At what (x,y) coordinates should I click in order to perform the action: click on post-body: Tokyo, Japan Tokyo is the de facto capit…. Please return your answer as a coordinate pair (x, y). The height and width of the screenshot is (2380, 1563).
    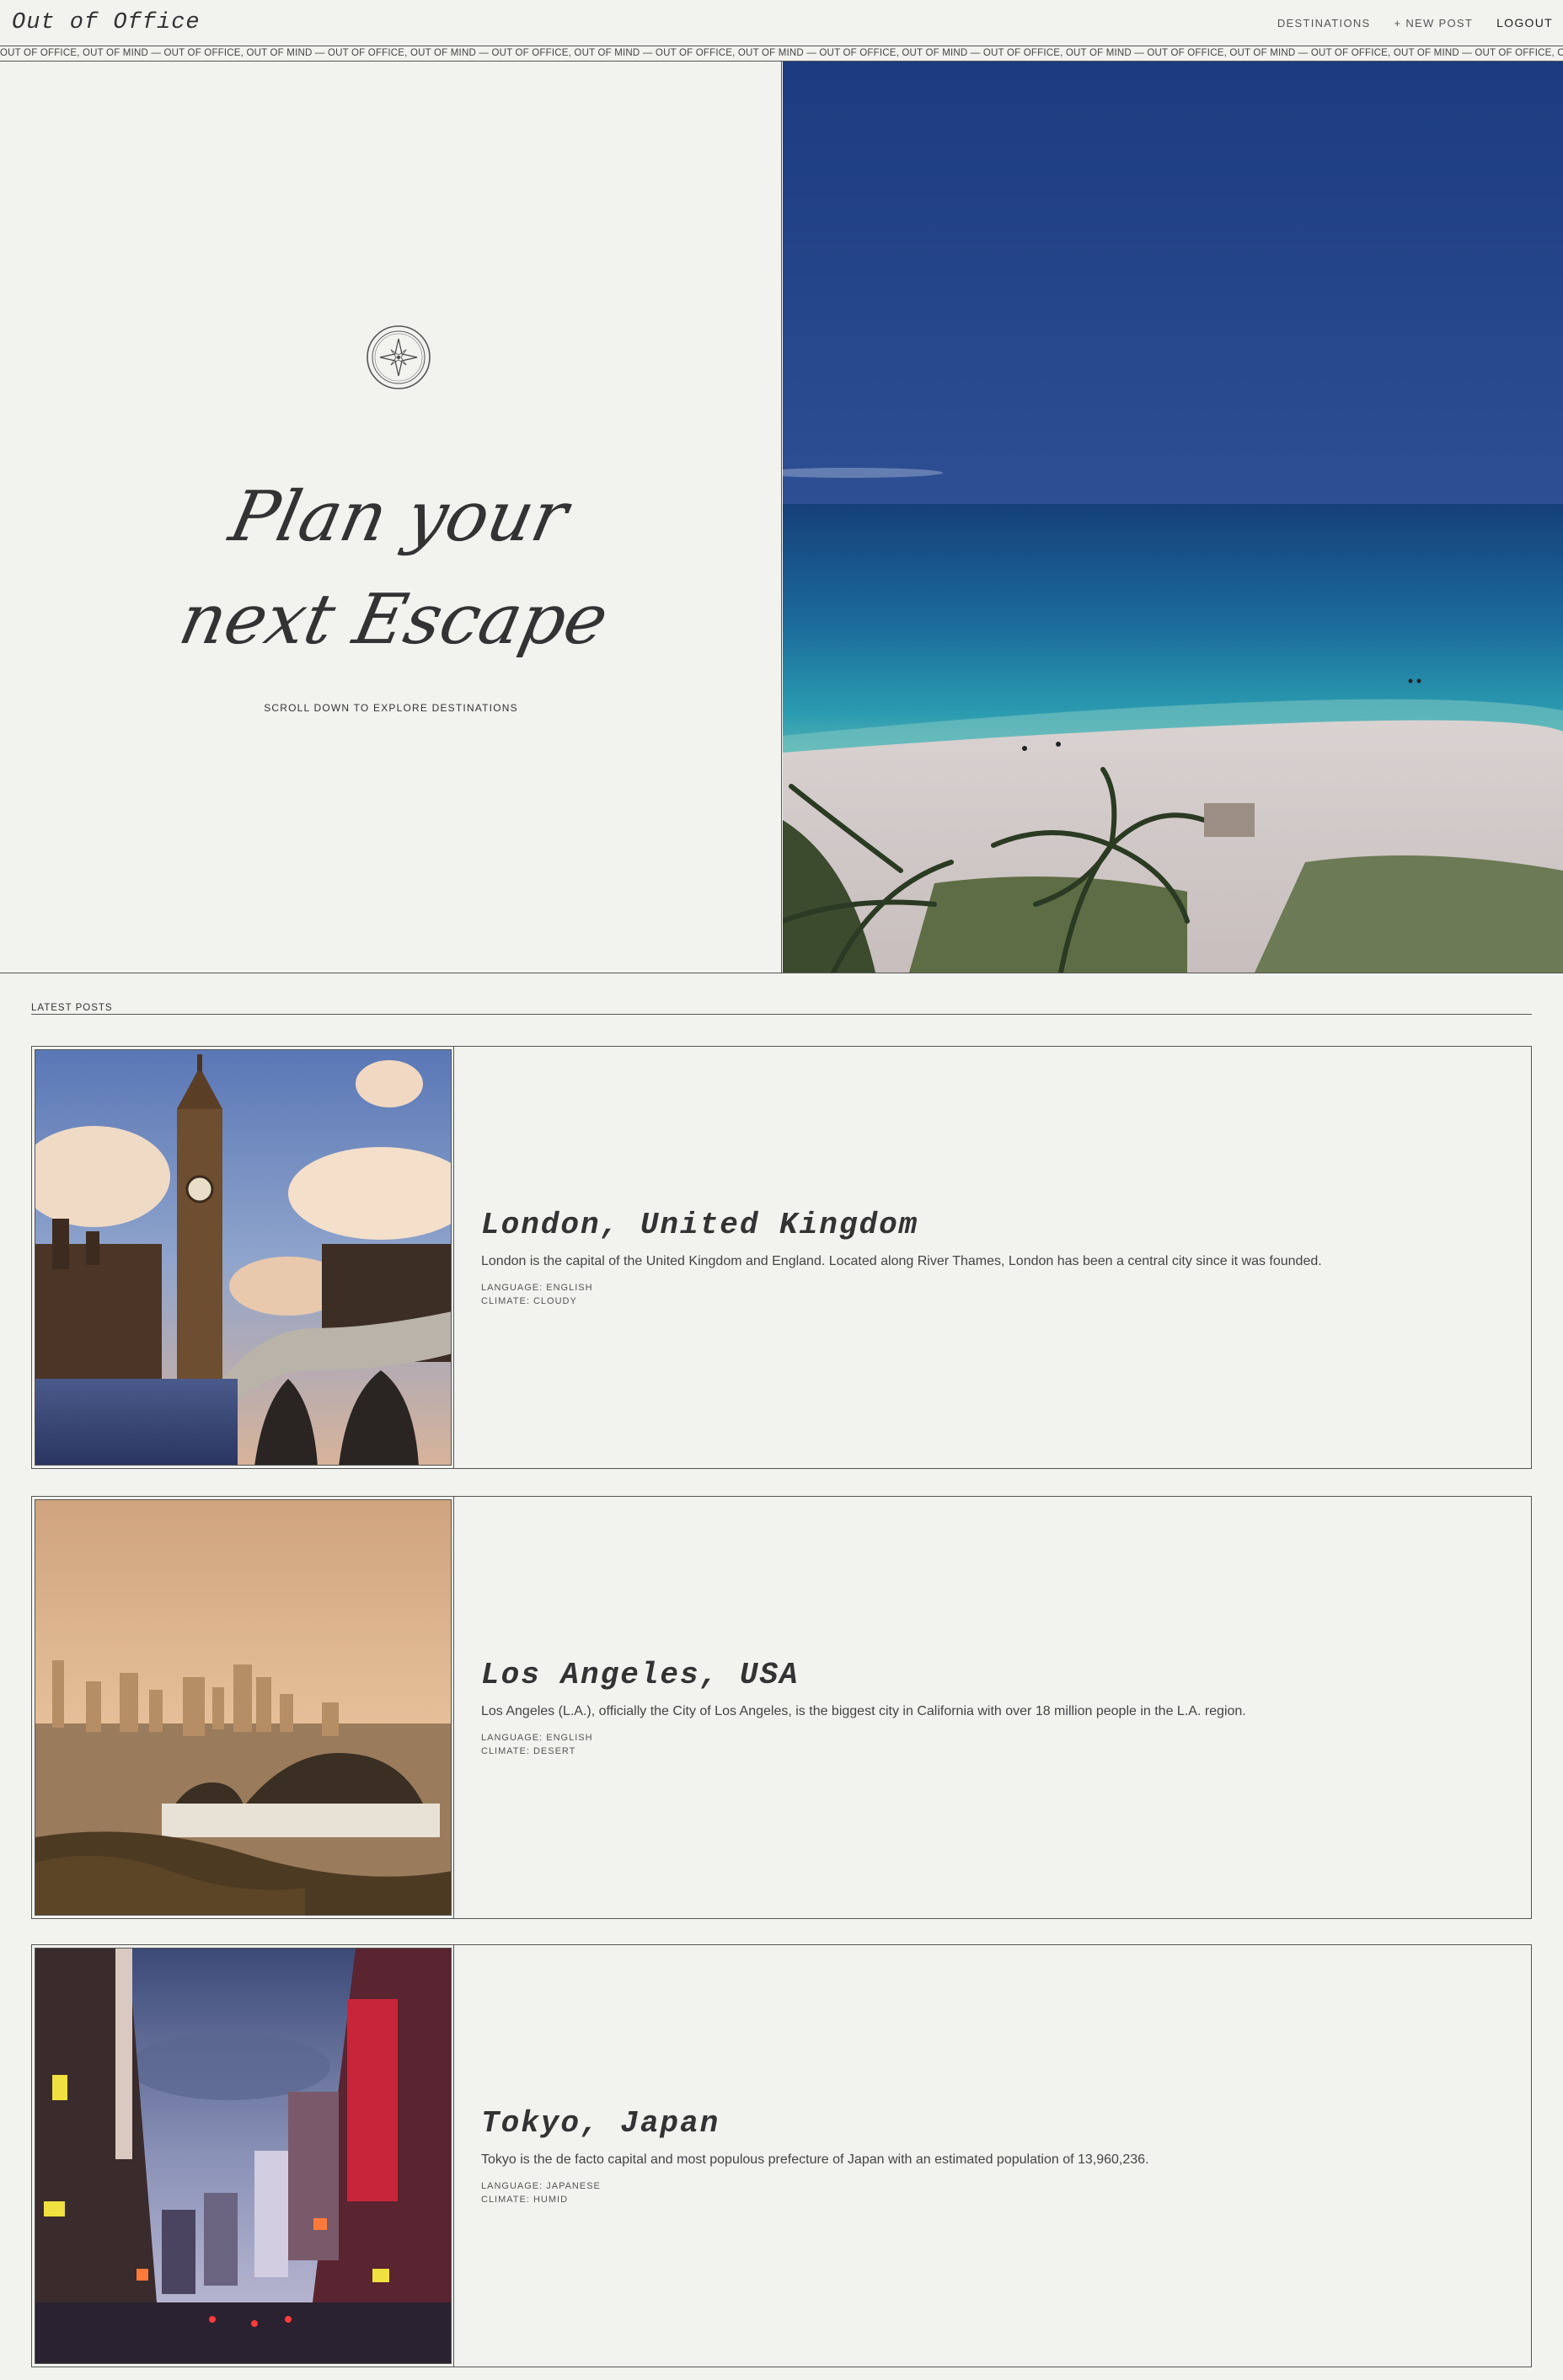
    Looking at the image, I should click on (995, 2156).